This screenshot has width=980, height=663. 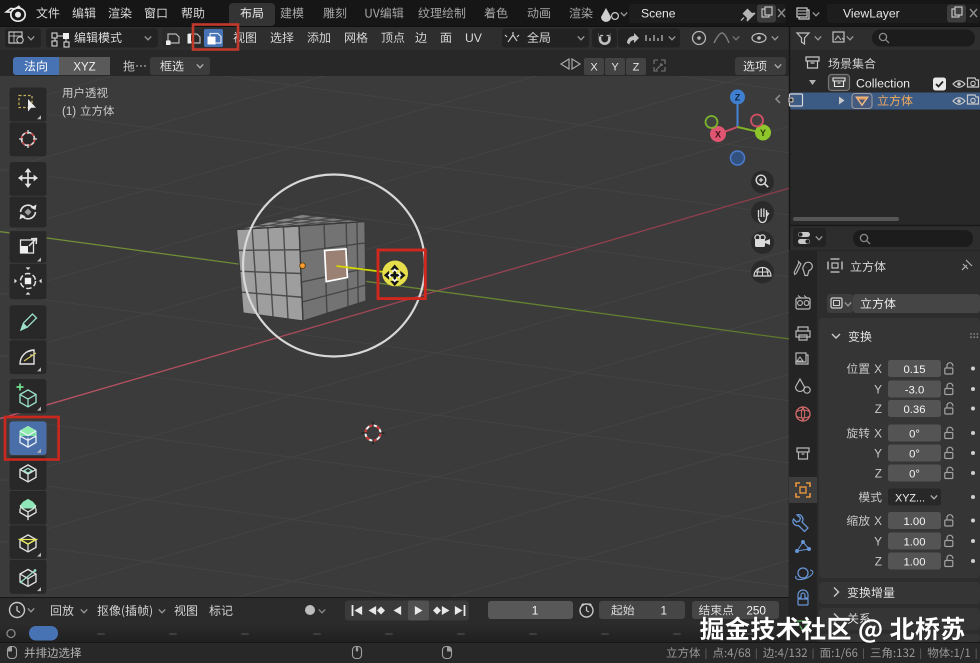 I want to click on svg-text: 250, so click(x=756, y=611).